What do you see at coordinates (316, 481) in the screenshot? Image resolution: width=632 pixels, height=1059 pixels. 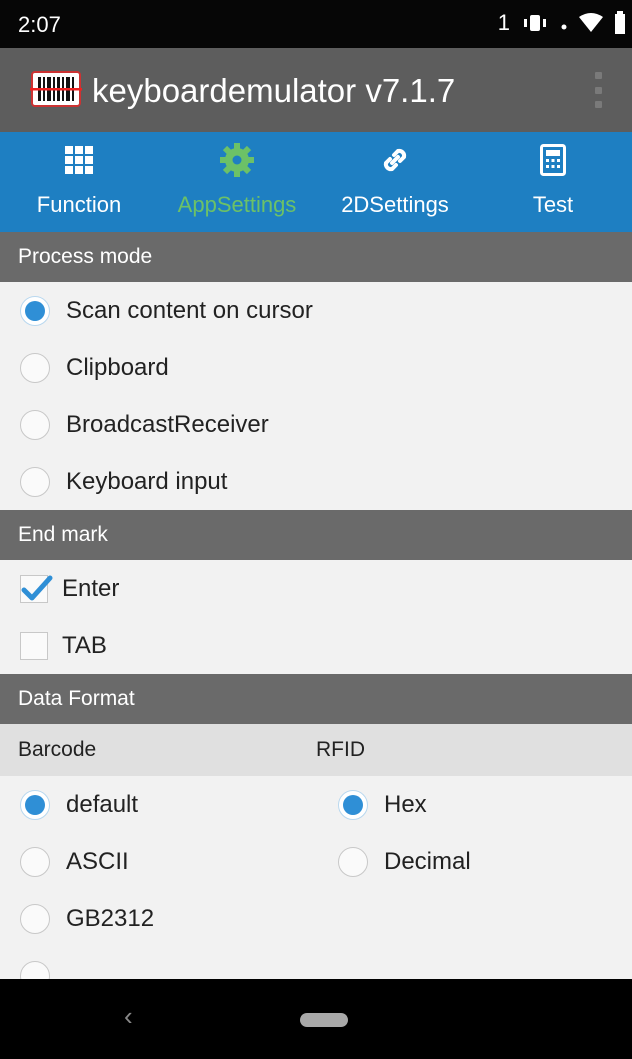 I see `radio-keyboard-input: Keyboard input` at bounding box center [316, 481].